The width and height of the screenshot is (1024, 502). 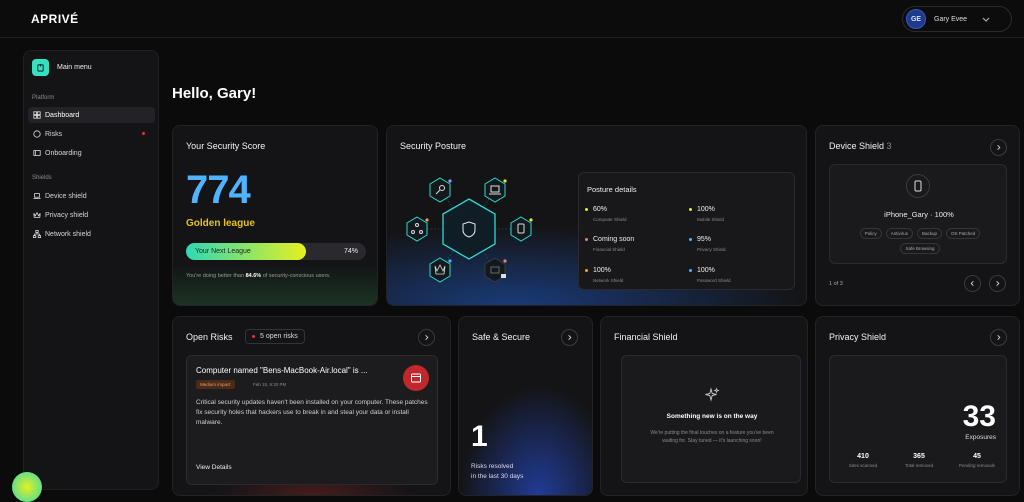 What do you see at coordinates (143, 133) in the screenshot?
I see `notification-dot` at bounding box center [143, 133].